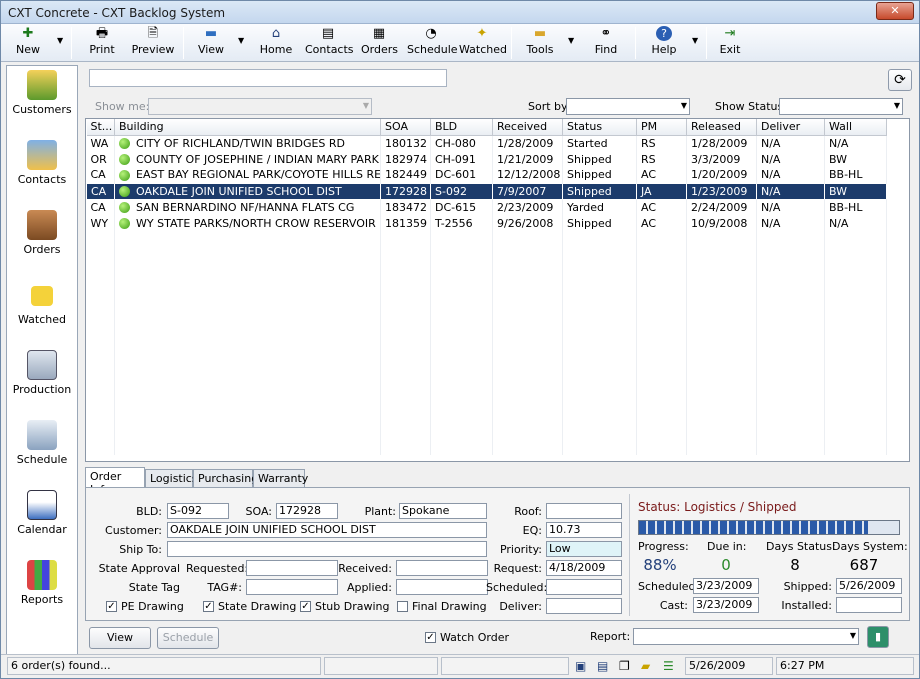  What do you see at coordinates (483, 41) in the screenshot?
I see `watched-button: ✦ Watched` at bounding box center [483, 41].